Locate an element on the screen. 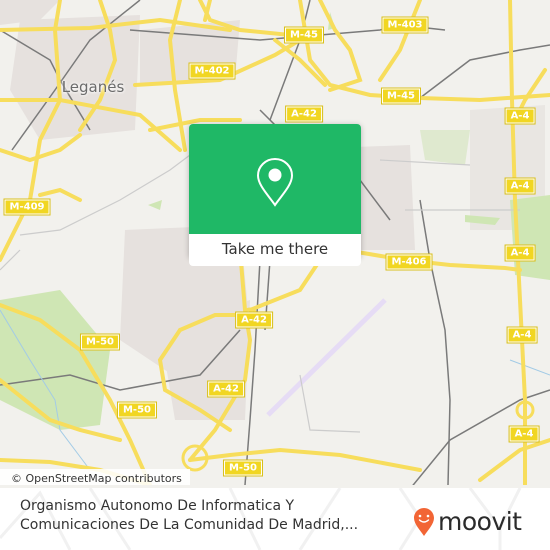 The width and height of the screenshot is (550, 550). location-pin-icon is located at coordinates (275, 182).